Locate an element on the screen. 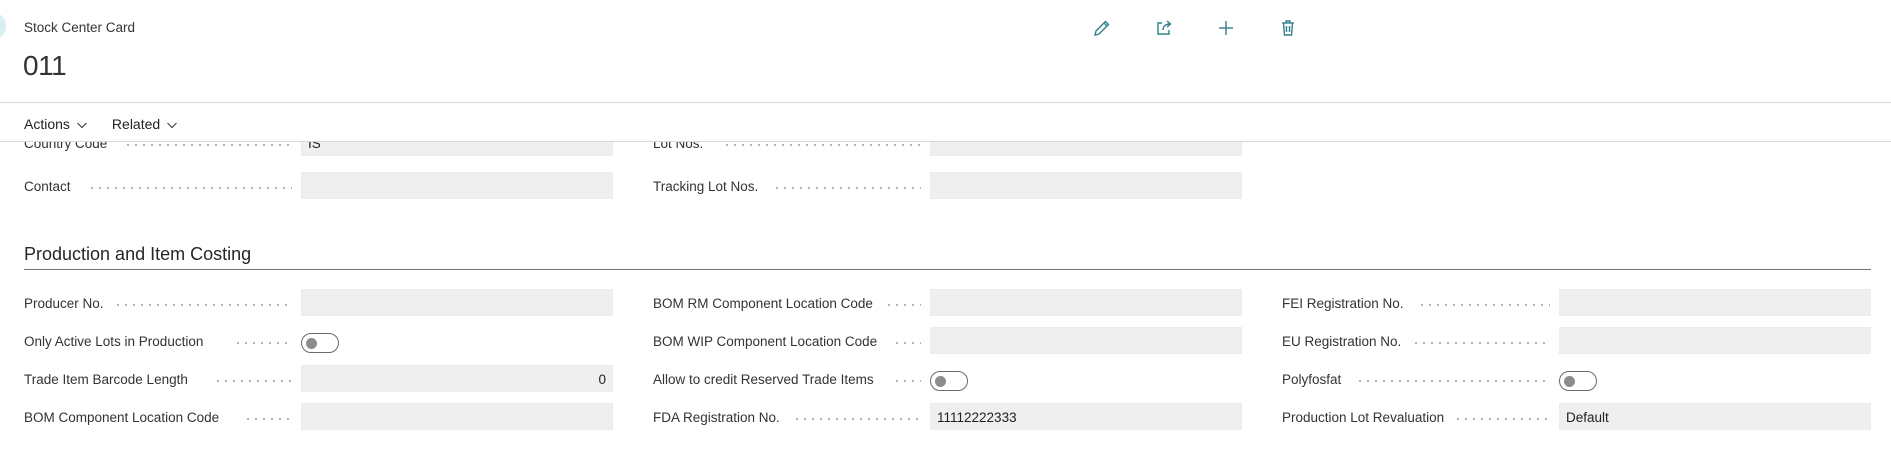 The width and height of the screenshot is (1891, 461). field-label: Producer No. is located at coordinates (67, 303).